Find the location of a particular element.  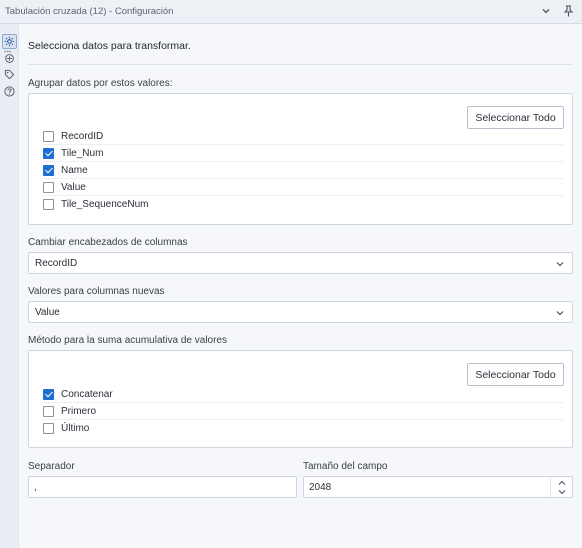

field-label: Tile_SequenceNum is located at coordinates (105, 204).